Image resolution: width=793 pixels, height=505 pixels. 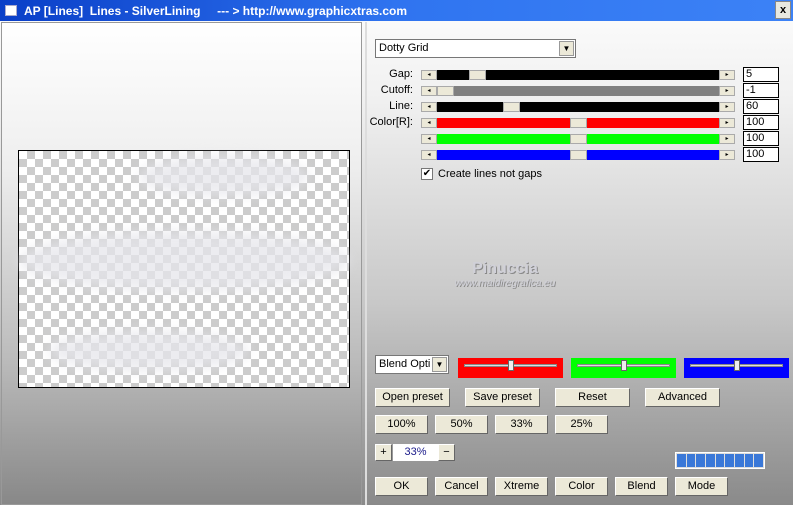 What do you see at coordinates (592, 397) in the screenshot?
I see `reset-button: Reset` at bounding box center [592, 397].